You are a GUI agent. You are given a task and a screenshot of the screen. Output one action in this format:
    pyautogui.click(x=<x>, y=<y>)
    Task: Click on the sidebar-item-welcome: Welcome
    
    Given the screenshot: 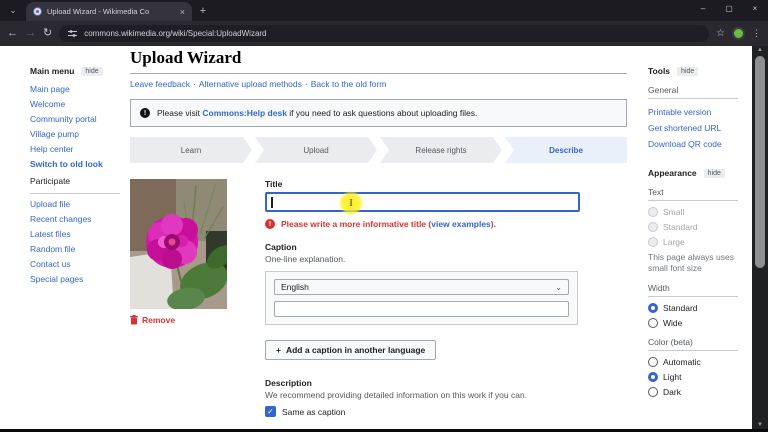 What is the action you would take?
    pyautogui.click(x=78, y=104)
    